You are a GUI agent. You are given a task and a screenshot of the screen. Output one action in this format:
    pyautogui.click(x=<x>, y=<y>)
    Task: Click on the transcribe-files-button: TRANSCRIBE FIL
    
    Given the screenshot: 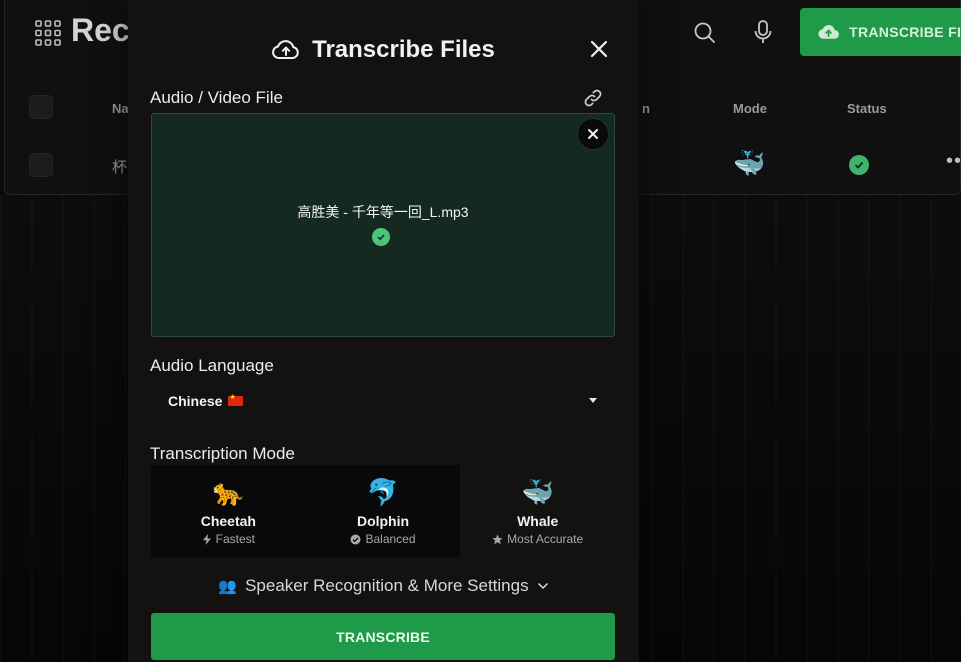 What is the action you would take?
    pyautogui.click(x=880, y=32)
    